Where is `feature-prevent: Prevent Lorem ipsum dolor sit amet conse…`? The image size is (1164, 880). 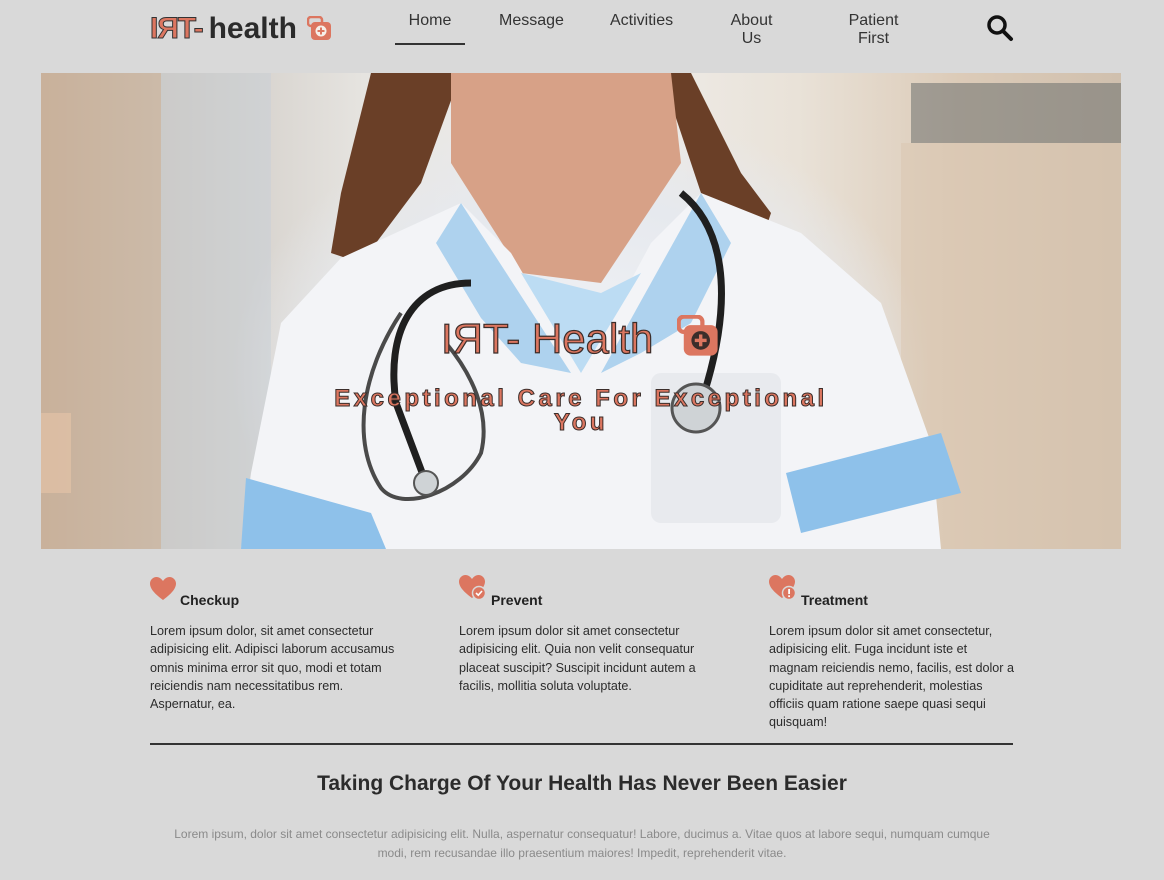
feature-prevent: Prevent Lorem ipsum dolor sit amet conse… is located at coordinates (584, 635).